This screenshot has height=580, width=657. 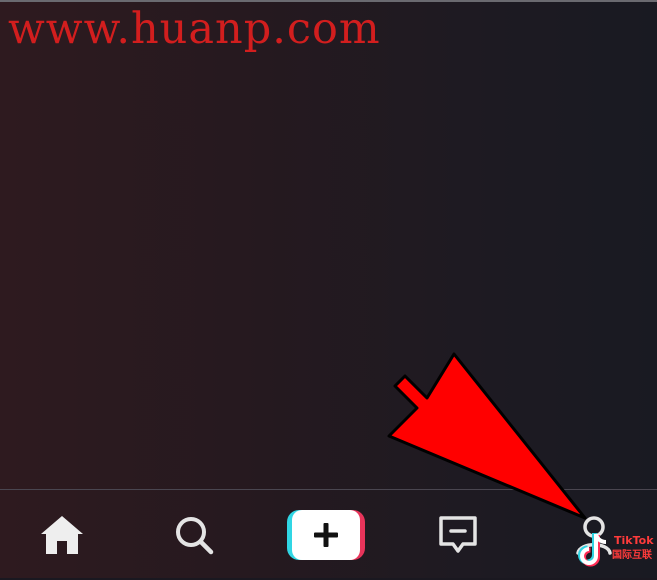 I want to click on watermark-text: www.huanp.com, so click(x=194, y=29).